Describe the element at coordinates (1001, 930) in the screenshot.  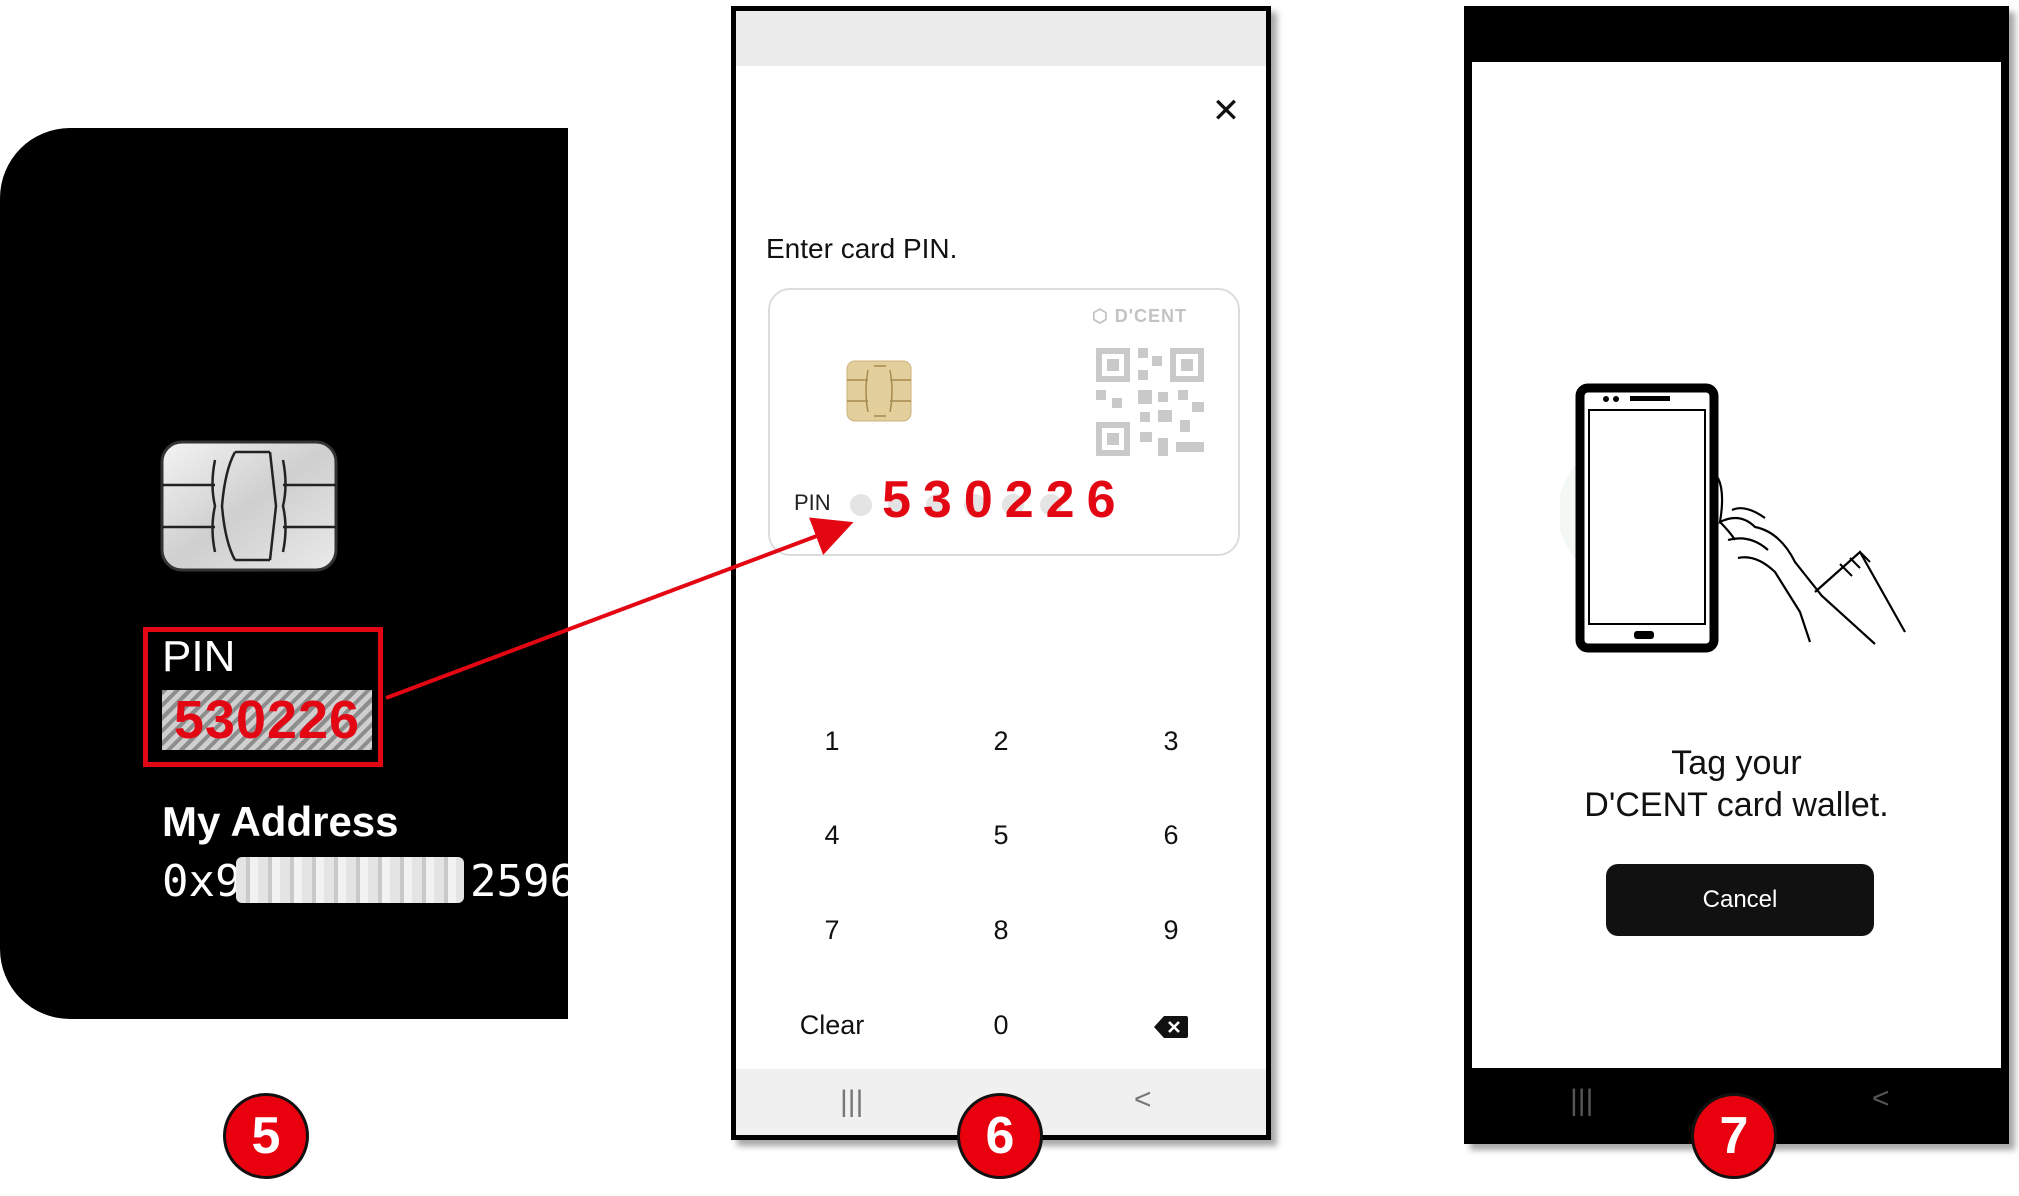
I see `key-8: 8` at that location.